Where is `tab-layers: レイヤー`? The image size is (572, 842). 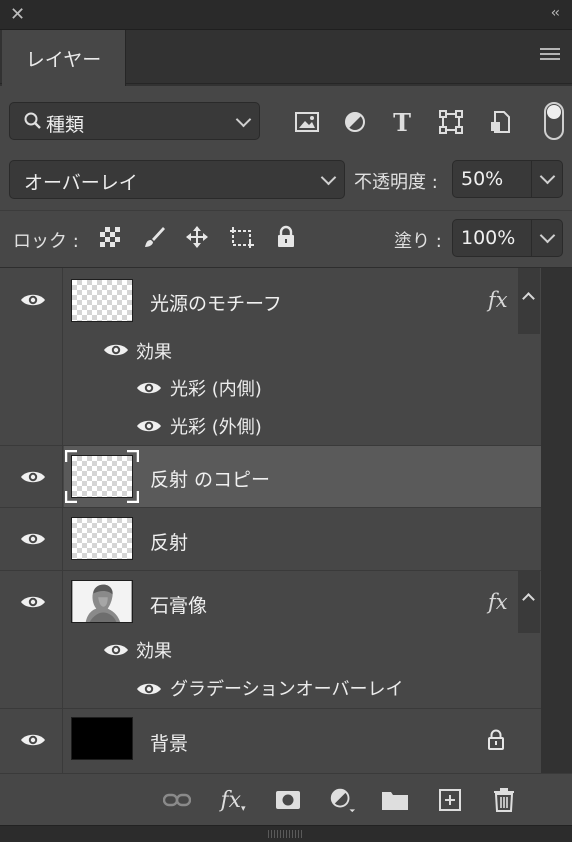
tab-layers: レイヤー is located at coordinates (64, 58).